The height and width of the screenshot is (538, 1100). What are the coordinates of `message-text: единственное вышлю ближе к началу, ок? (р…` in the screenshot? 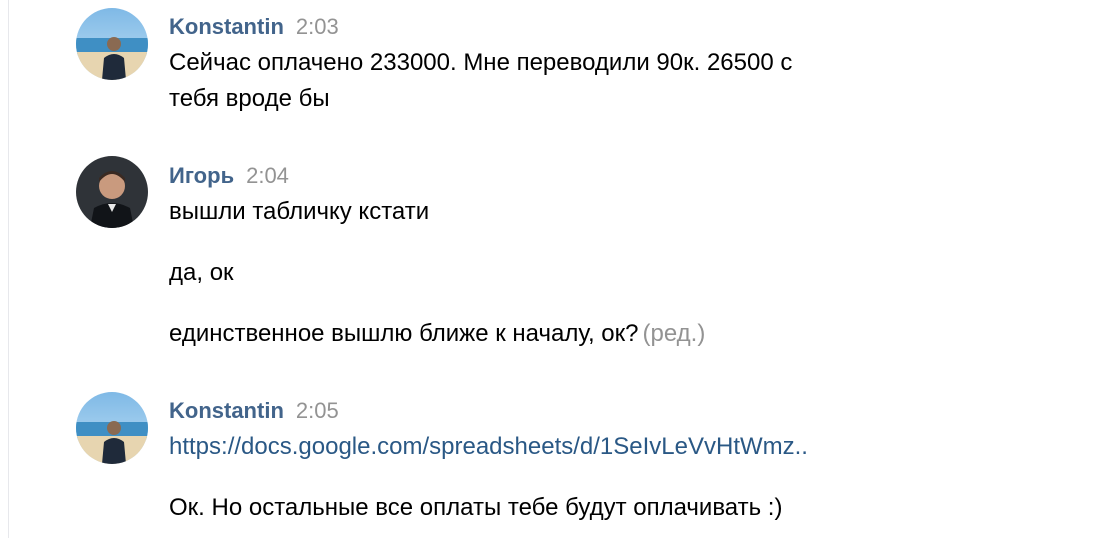 It's located at (437, 333).